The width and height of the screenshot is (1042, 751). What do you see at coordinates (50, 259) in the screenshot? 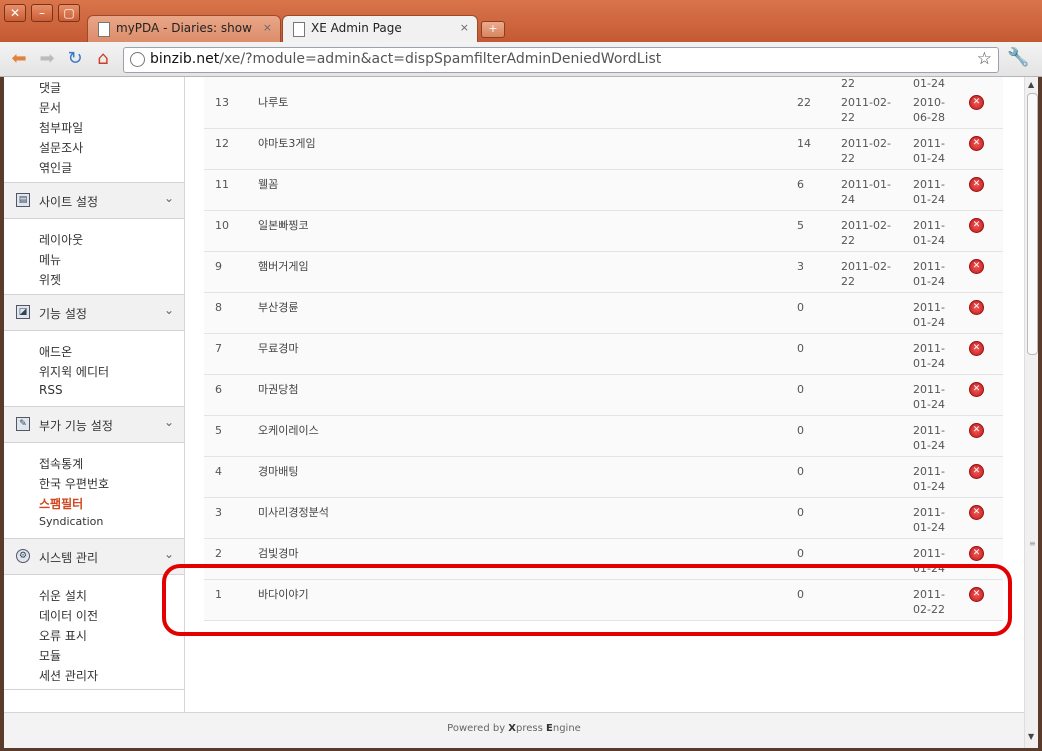
I see `sidebar-item-menu: 메뉴` at bounding box center [50, 259].